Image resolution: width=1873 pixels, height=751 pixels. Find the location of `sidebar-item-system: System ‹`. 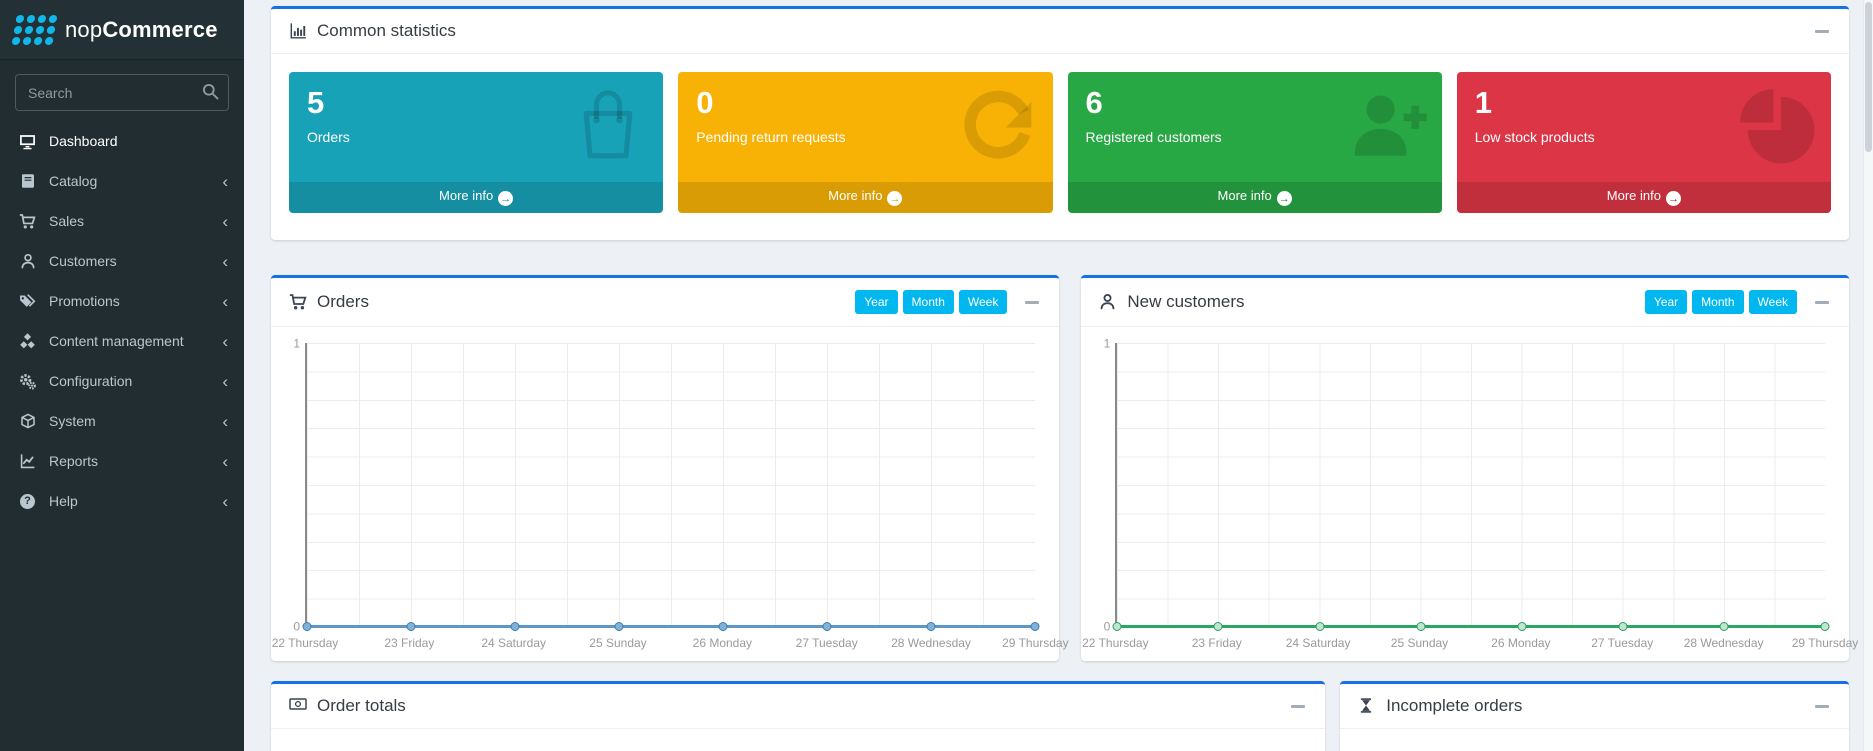

sidebar-item-system: System ‹ is located at coordinates (122, 421).